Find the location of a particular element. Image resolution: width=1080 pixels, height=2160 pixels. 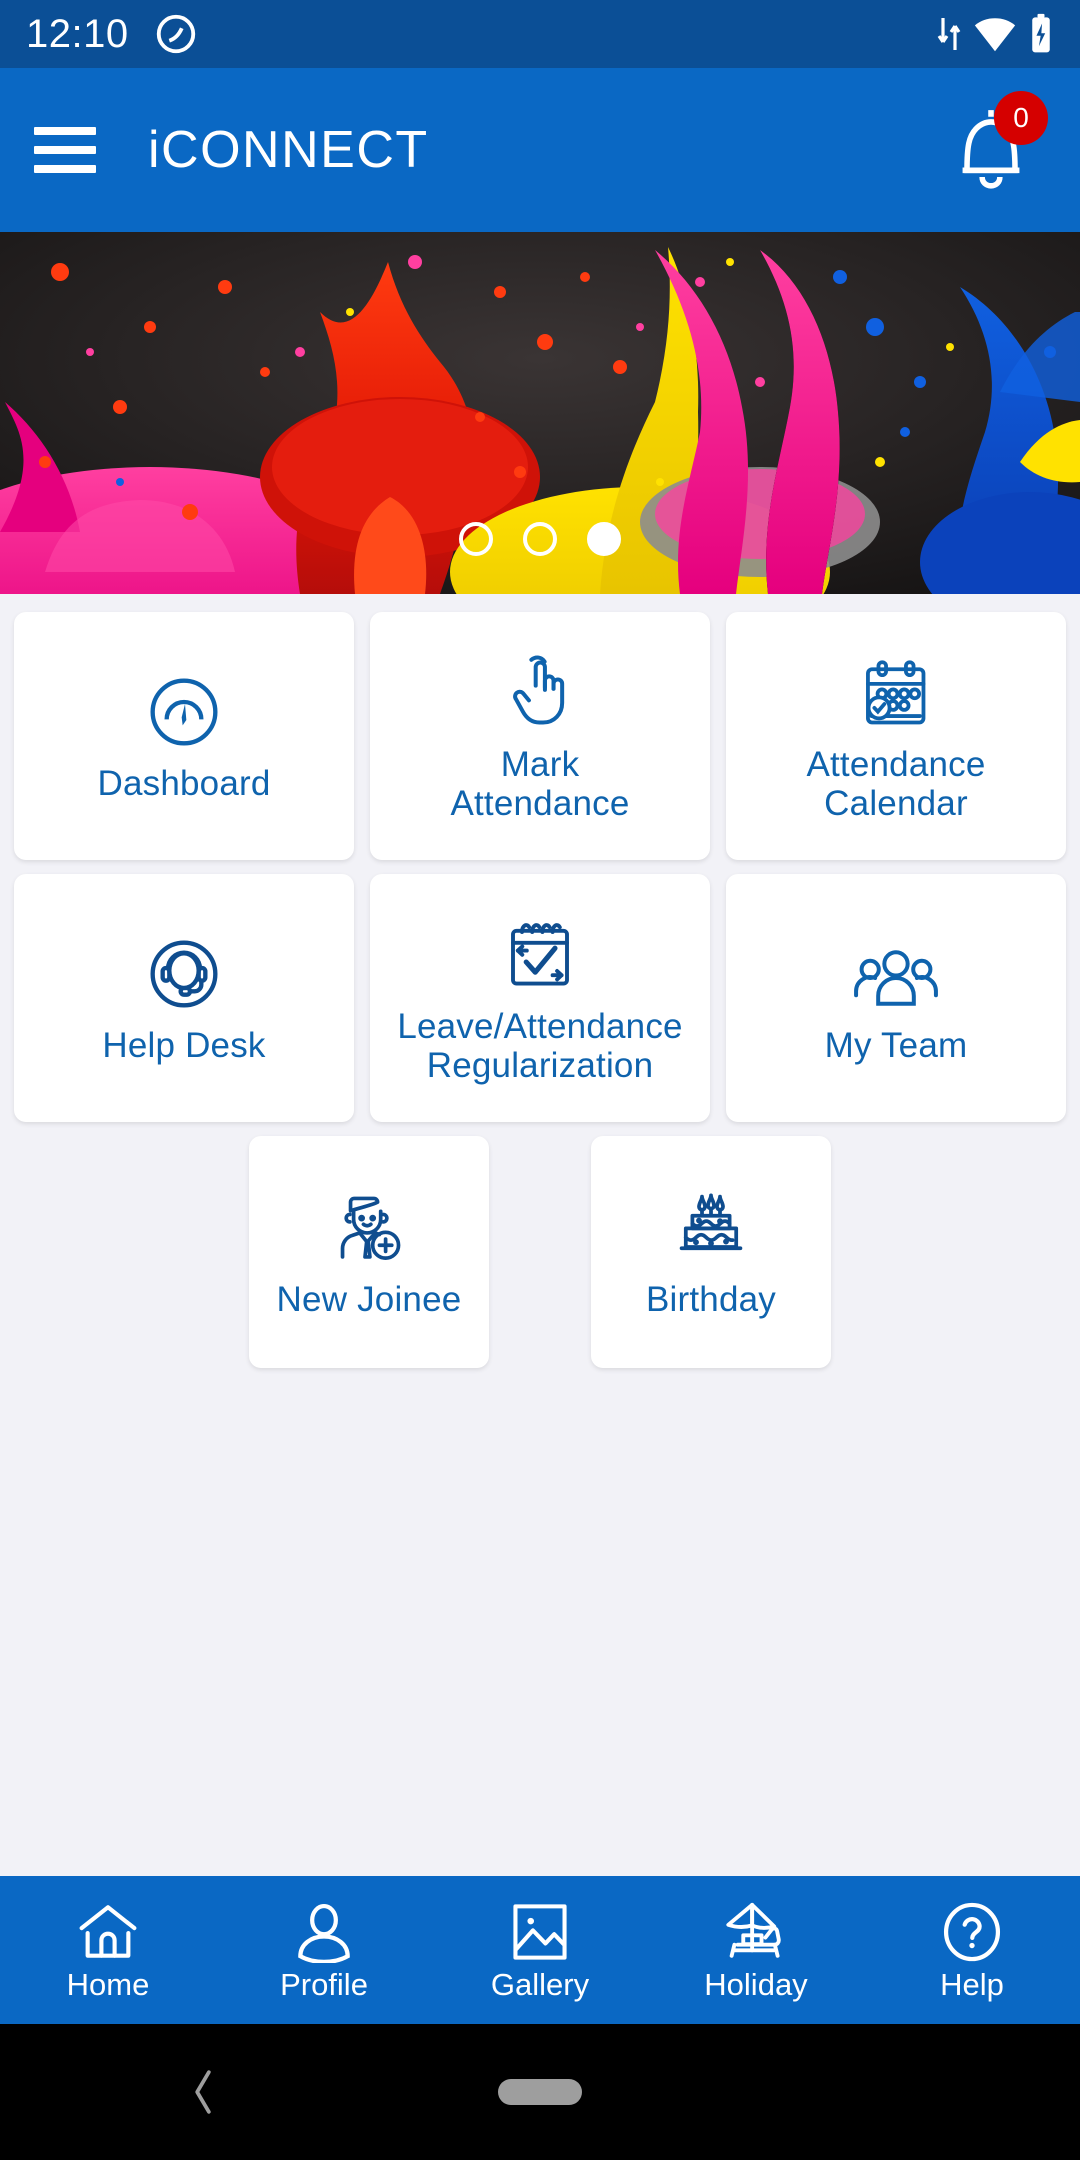

battery-charging-icon is located at coordinates (1041, 33).